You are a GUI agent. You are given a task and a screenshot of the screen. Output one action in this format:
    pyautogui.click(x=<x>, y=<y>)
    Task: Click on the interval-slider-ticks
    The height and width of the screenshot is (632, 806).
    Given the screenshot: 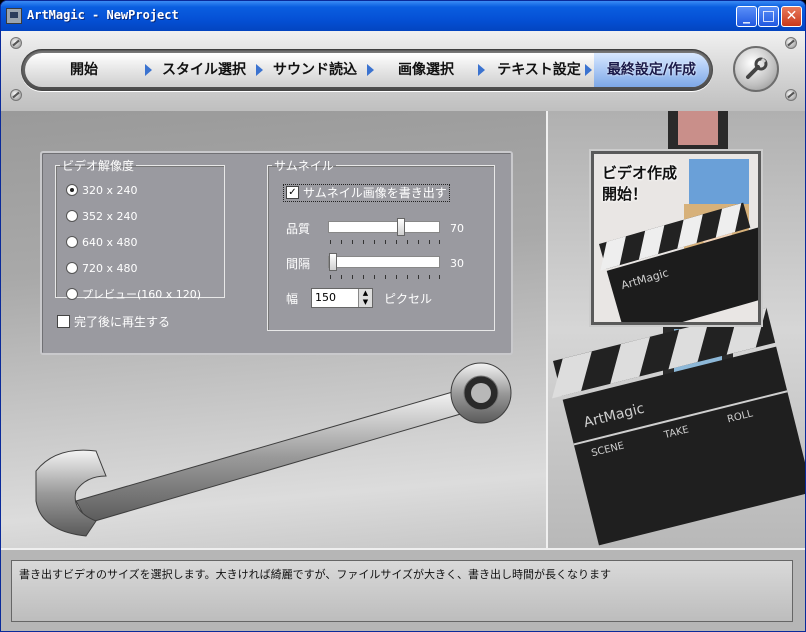 What is the action you would take?
    pyautogui.click(x=385, y=277)
    